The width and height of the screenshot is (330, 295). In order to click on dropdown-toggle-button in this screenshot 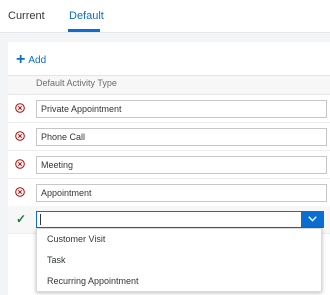, I will do `click(312, 219)`.